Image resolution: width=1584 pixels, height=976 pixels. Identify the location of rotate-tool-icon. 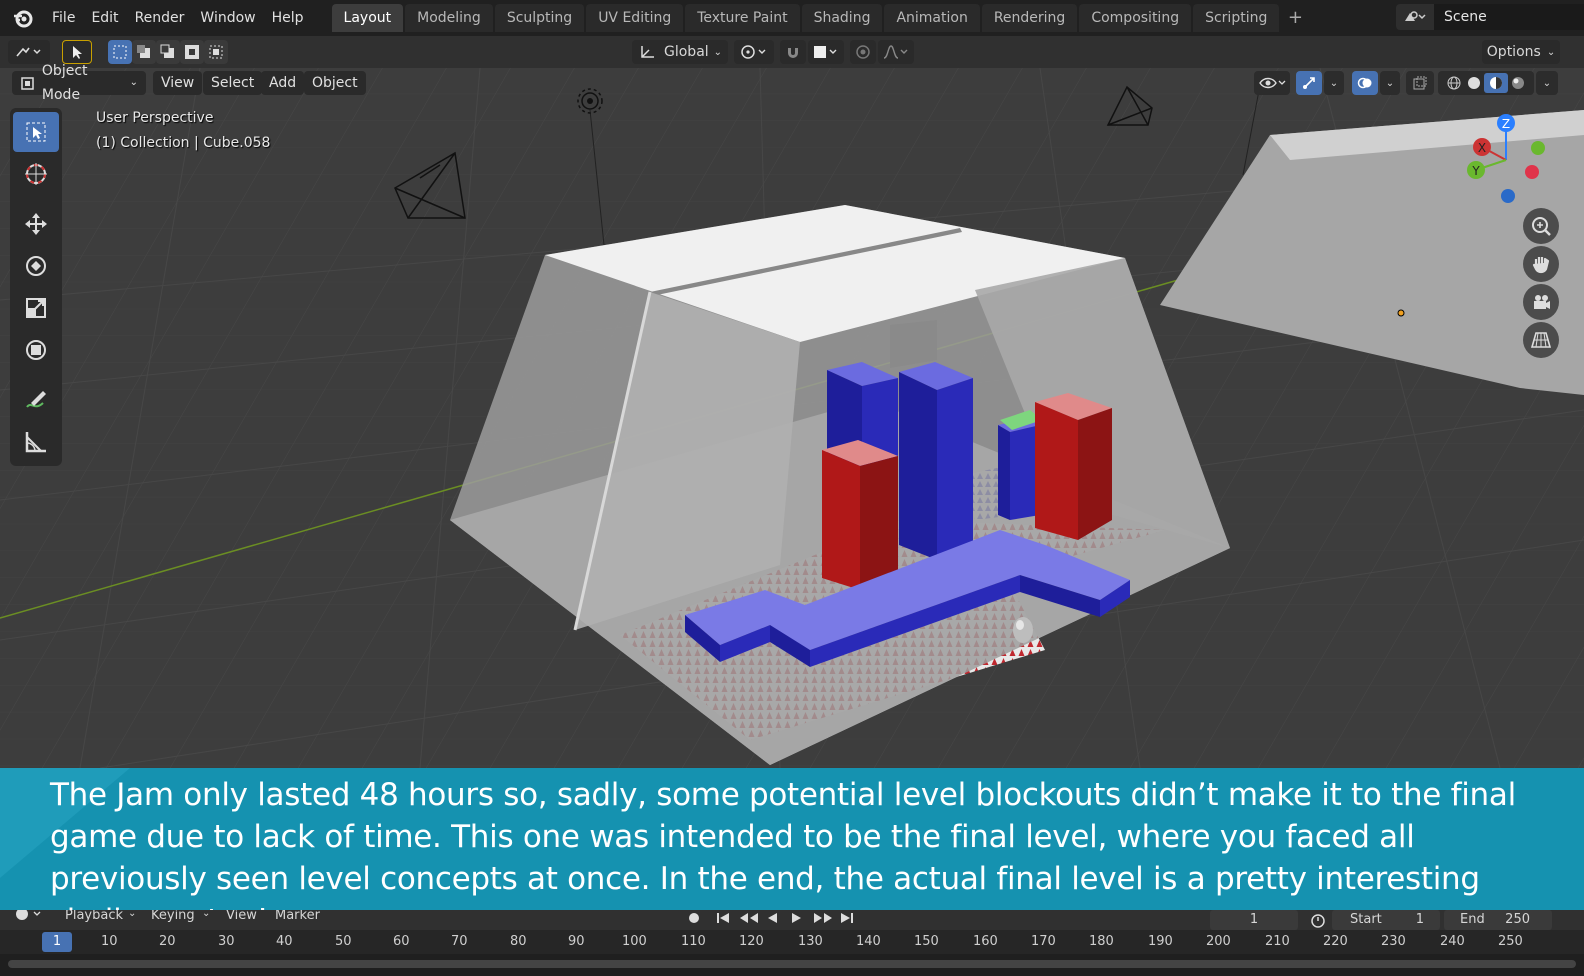
(36, 266).